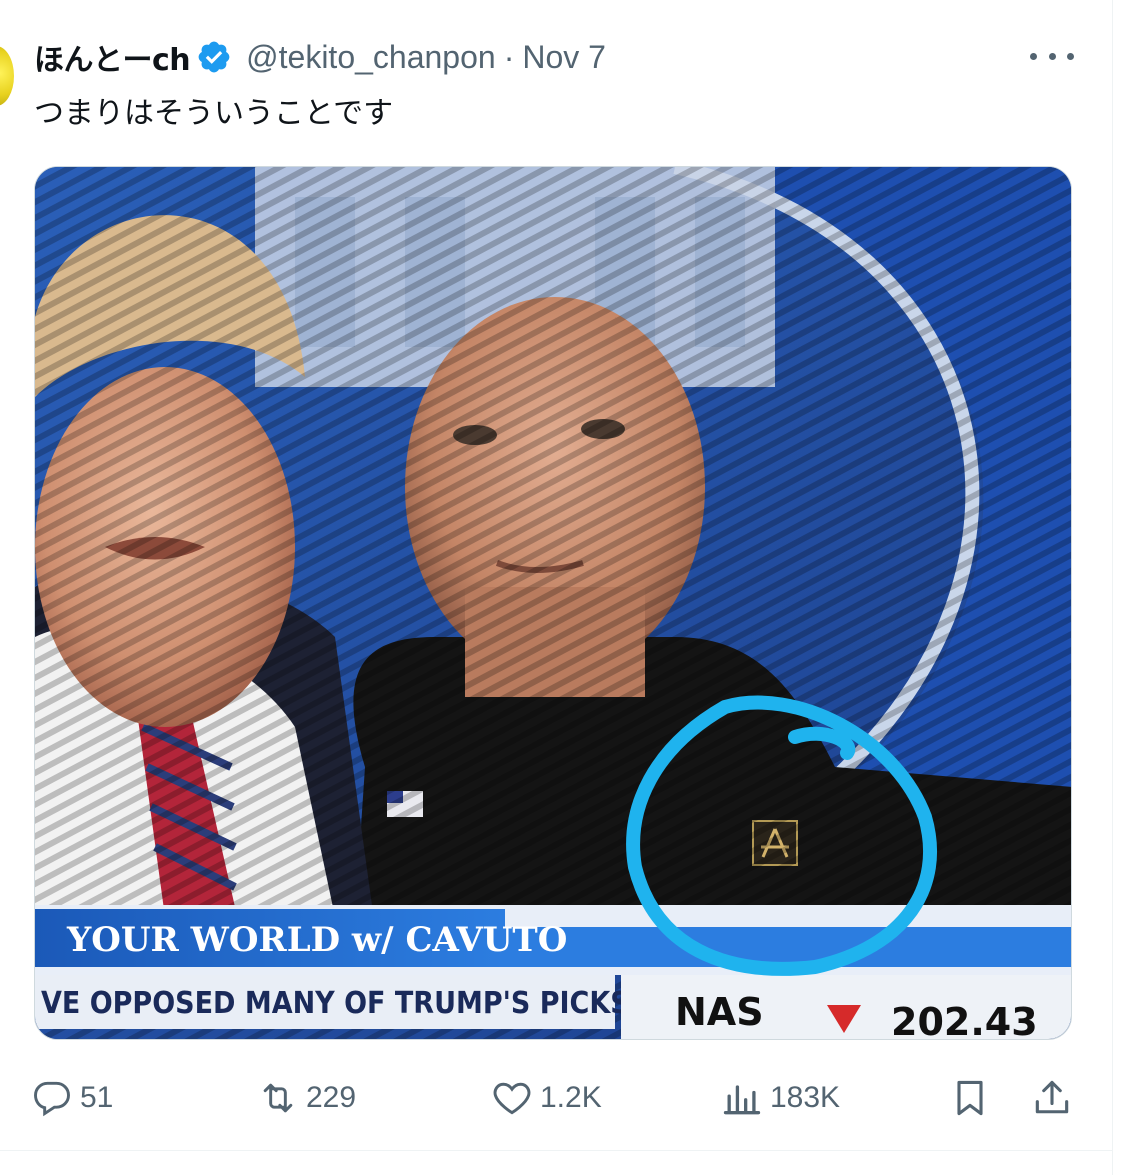 This screenshot has height=1175, width=1125. What do you see at coordinates (71, 1098) in the screenshot?
I see `reply-button: 51` at bounding box center [71, 1098].